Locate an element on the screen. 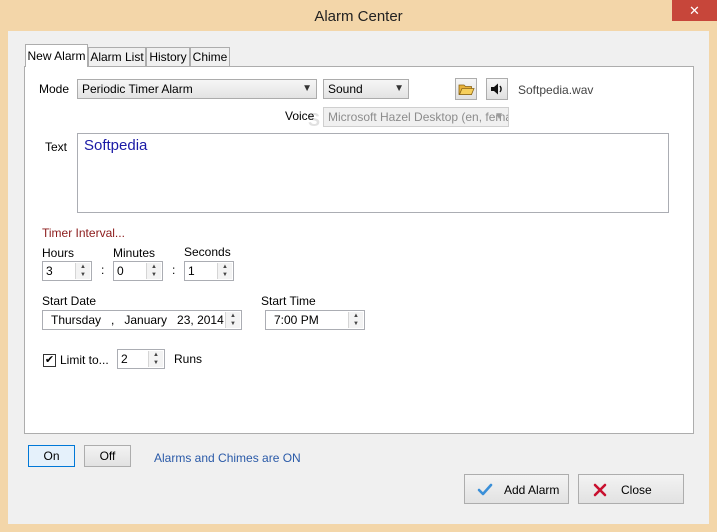  start-time-label: Start Time is located at coordinates (288, 301).